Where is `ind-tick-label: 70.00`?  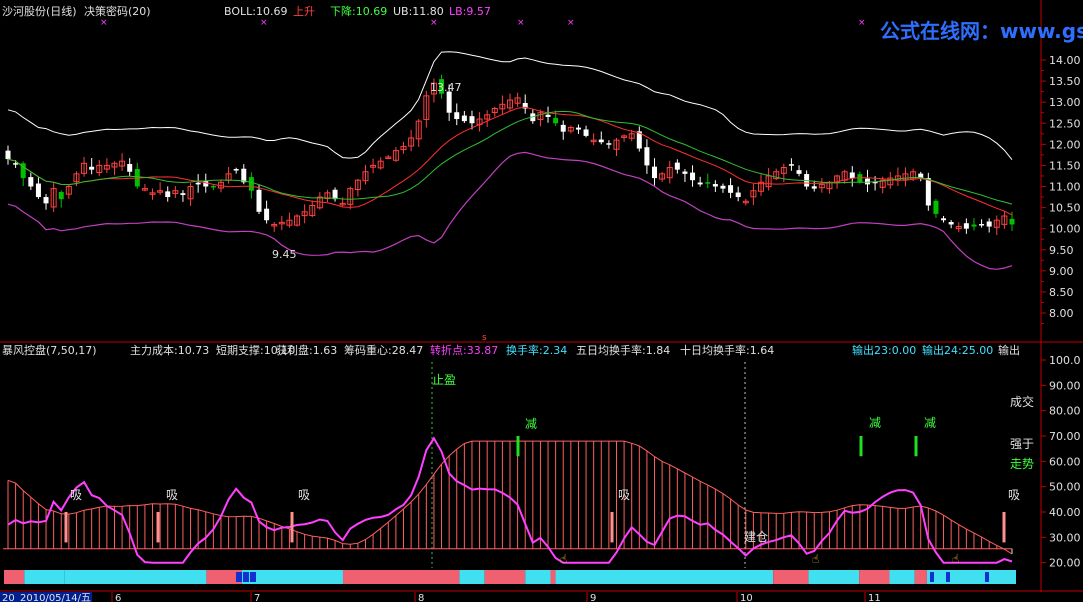
ind-tick-label: 70.00 is located at coordinates (1065, 436).